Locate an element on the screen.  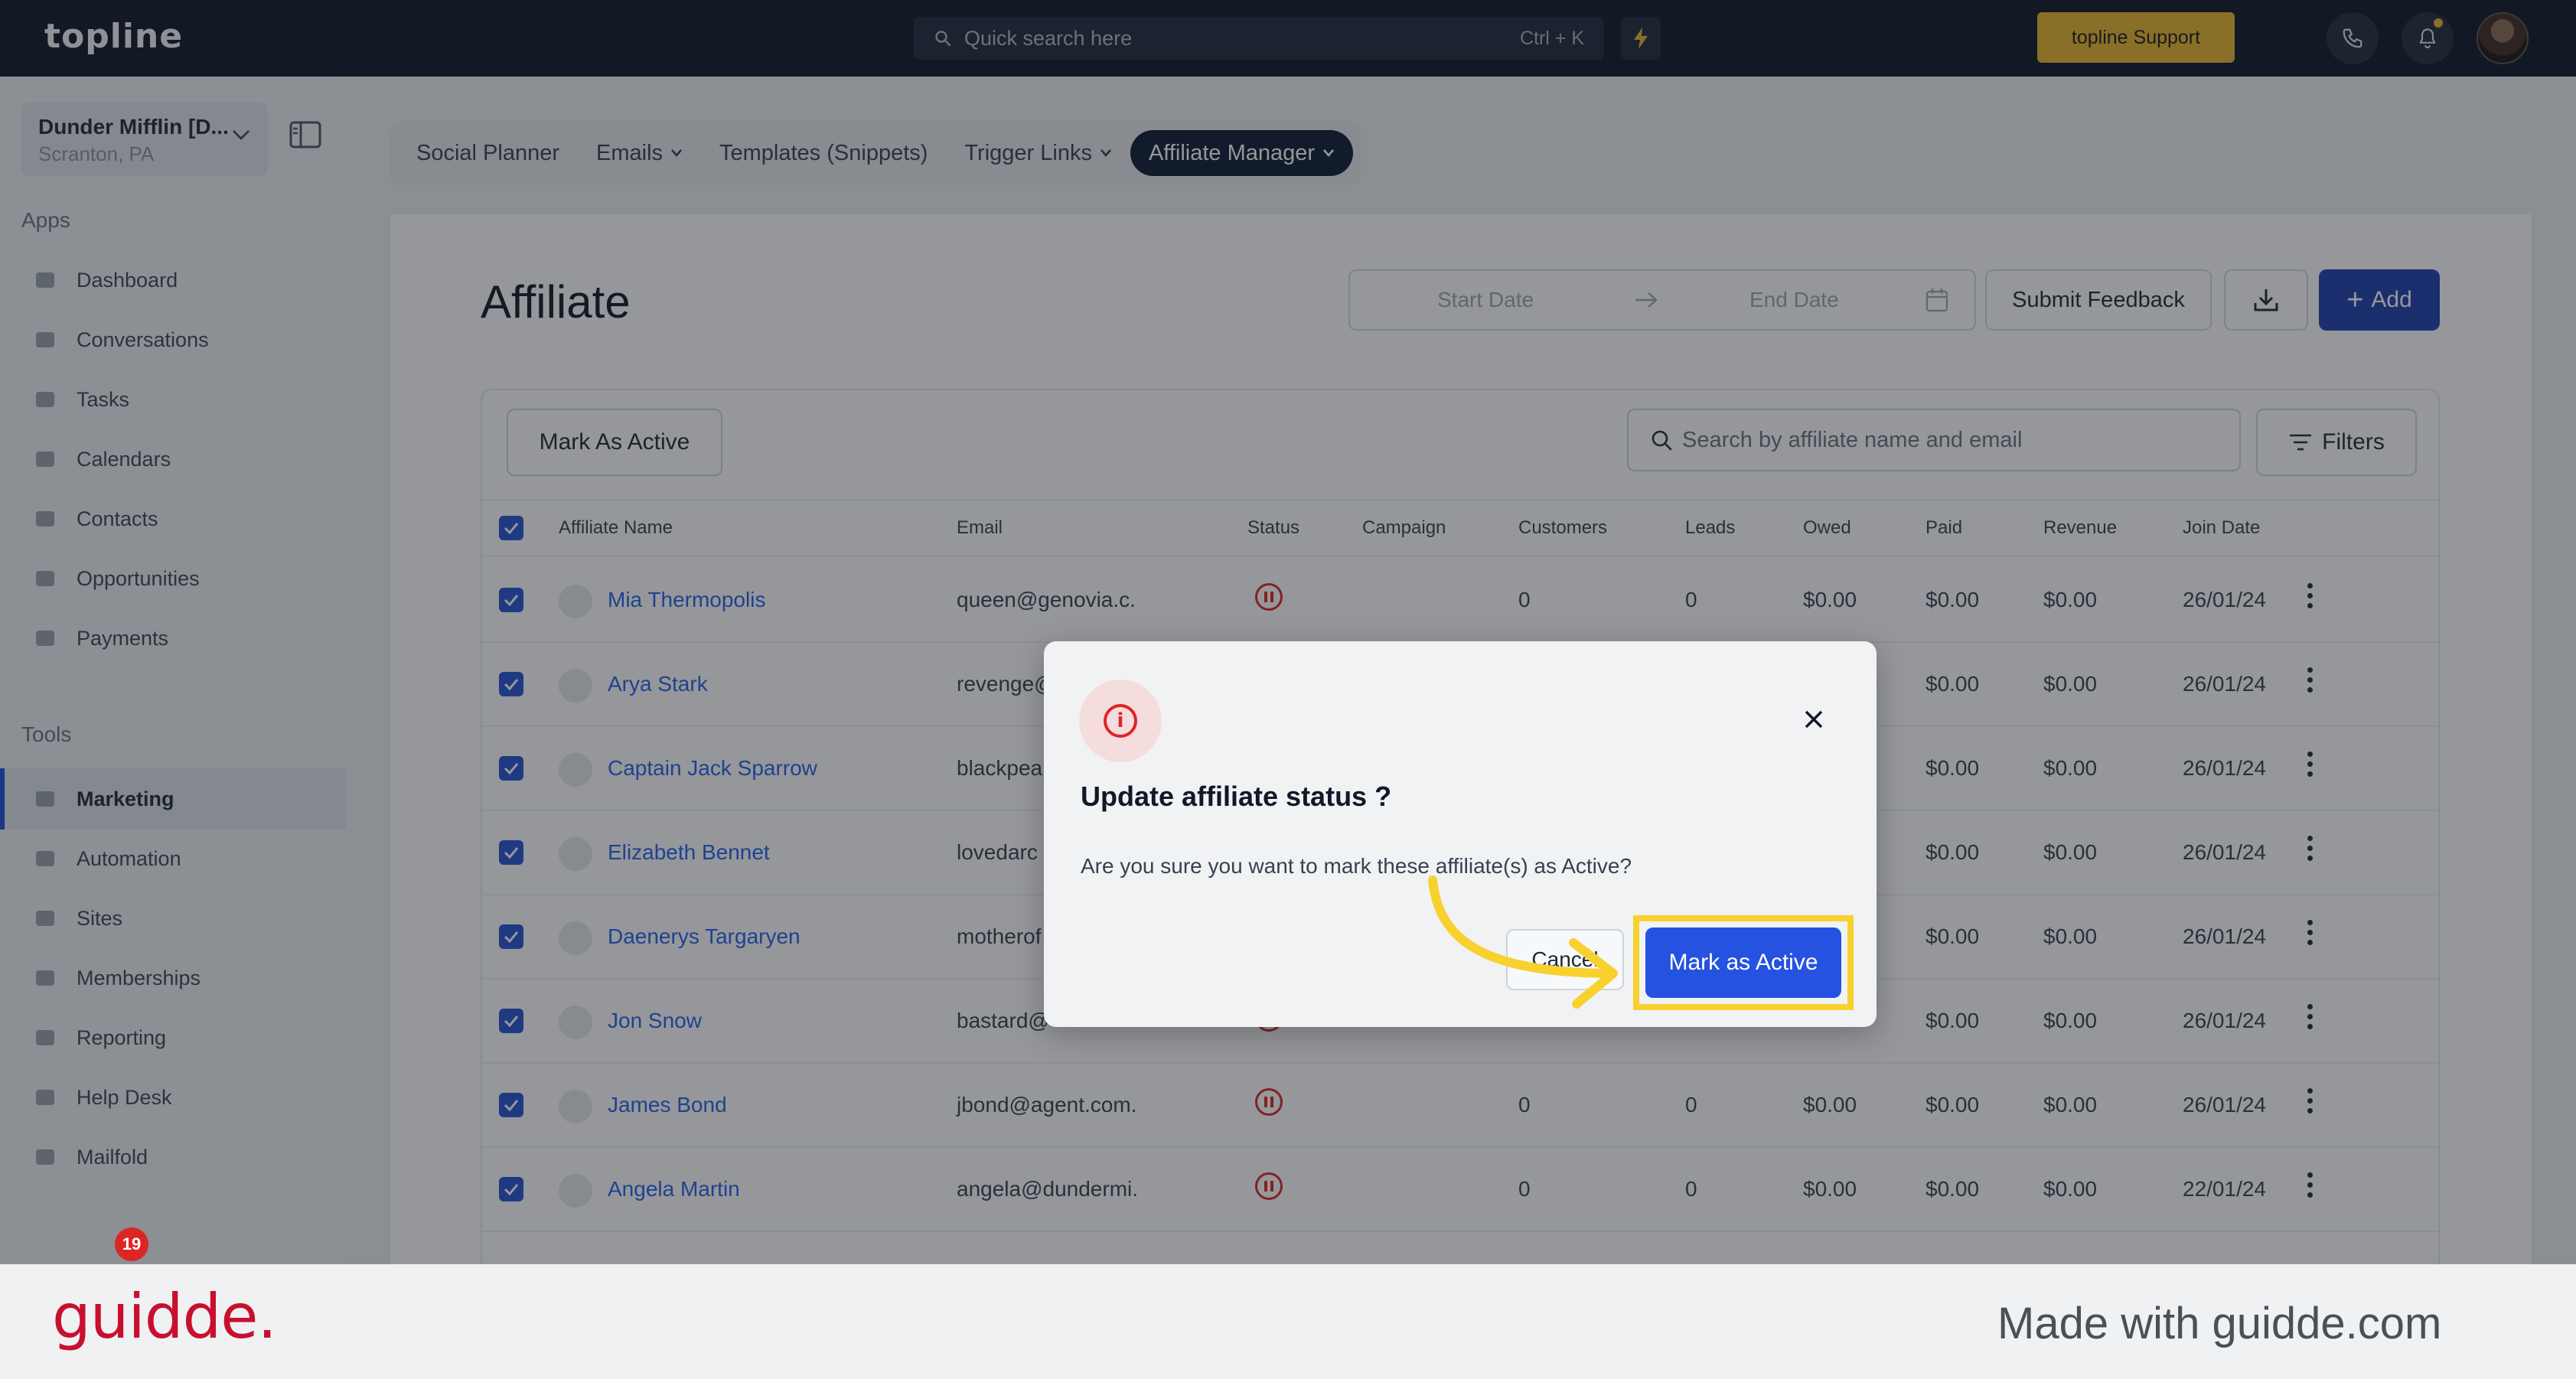
footer: guidde. Made with guidde.com is located at coordinates (1288, 1321).